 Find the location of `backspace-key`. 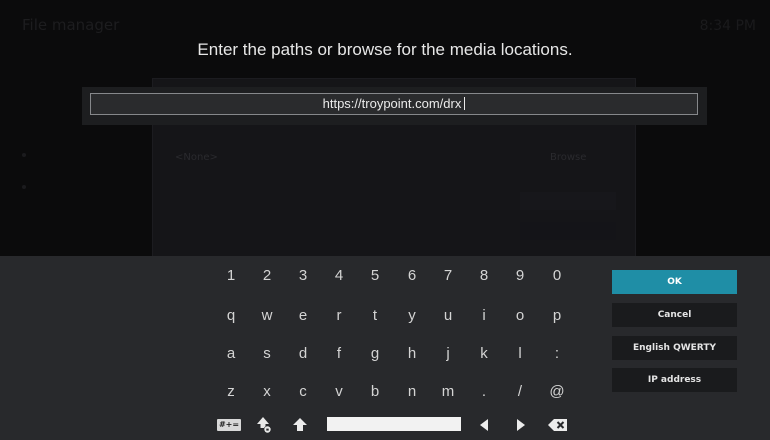

backspace-key is located at coordinates (558, 425).